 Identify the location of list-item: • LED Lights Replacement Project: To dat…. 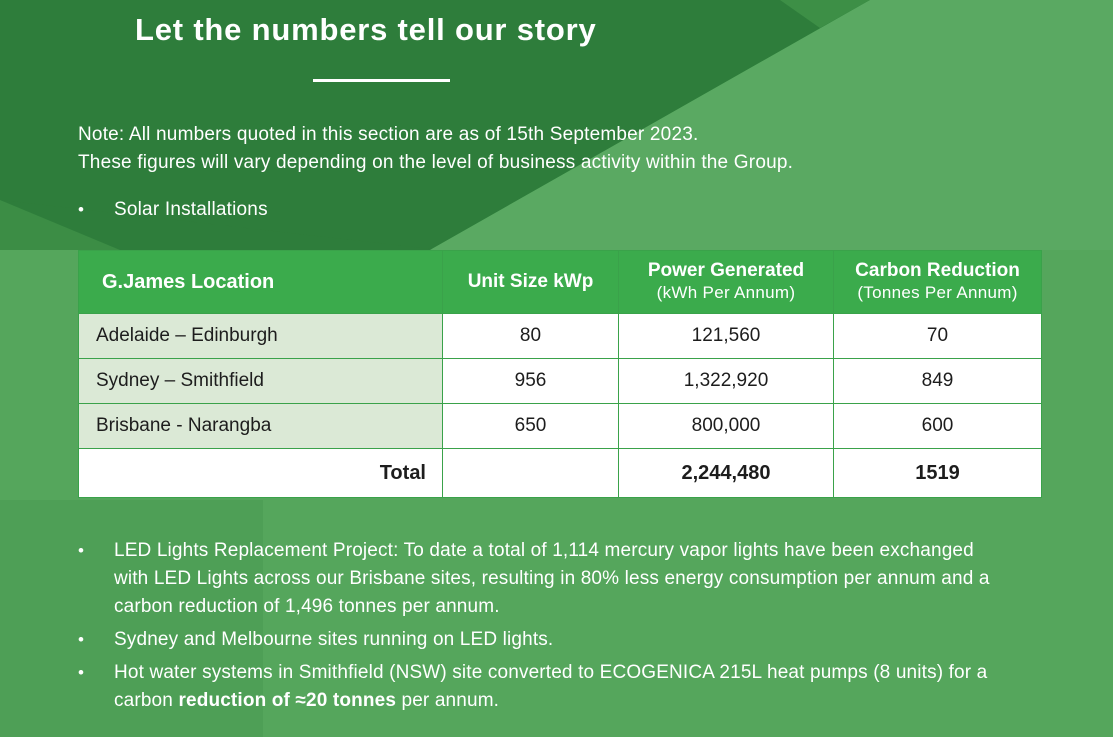
(558, 579).